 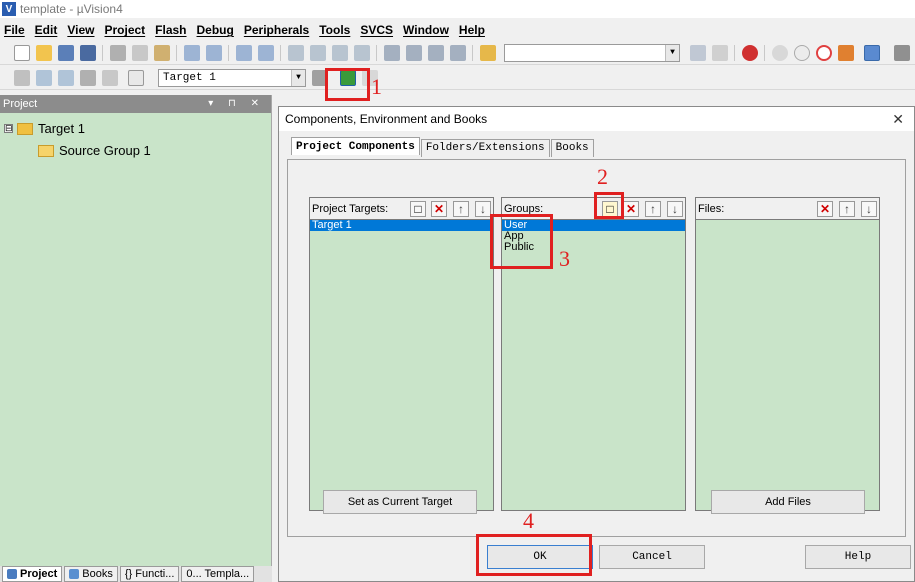 I want to click on open-folder-icon, so click(x=44, y=53).